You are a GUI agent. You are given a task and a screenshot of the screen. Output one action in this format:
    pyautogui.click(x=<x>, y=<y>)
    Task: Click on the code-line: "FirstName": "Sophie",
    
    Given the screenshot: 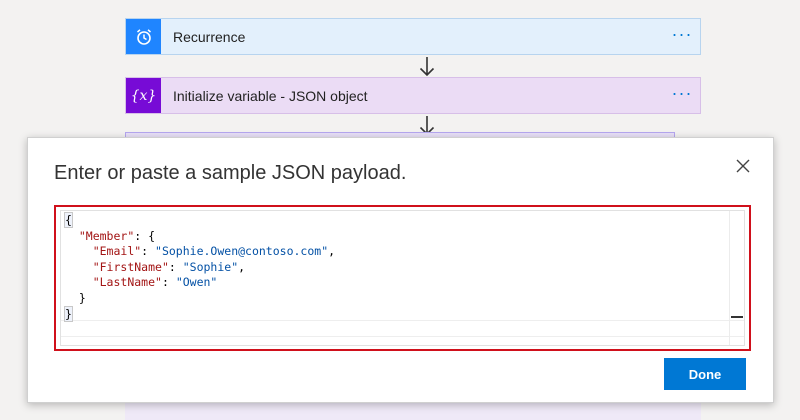 What is the action you would take?
    pyautogui.click(x=169, y=266)
    